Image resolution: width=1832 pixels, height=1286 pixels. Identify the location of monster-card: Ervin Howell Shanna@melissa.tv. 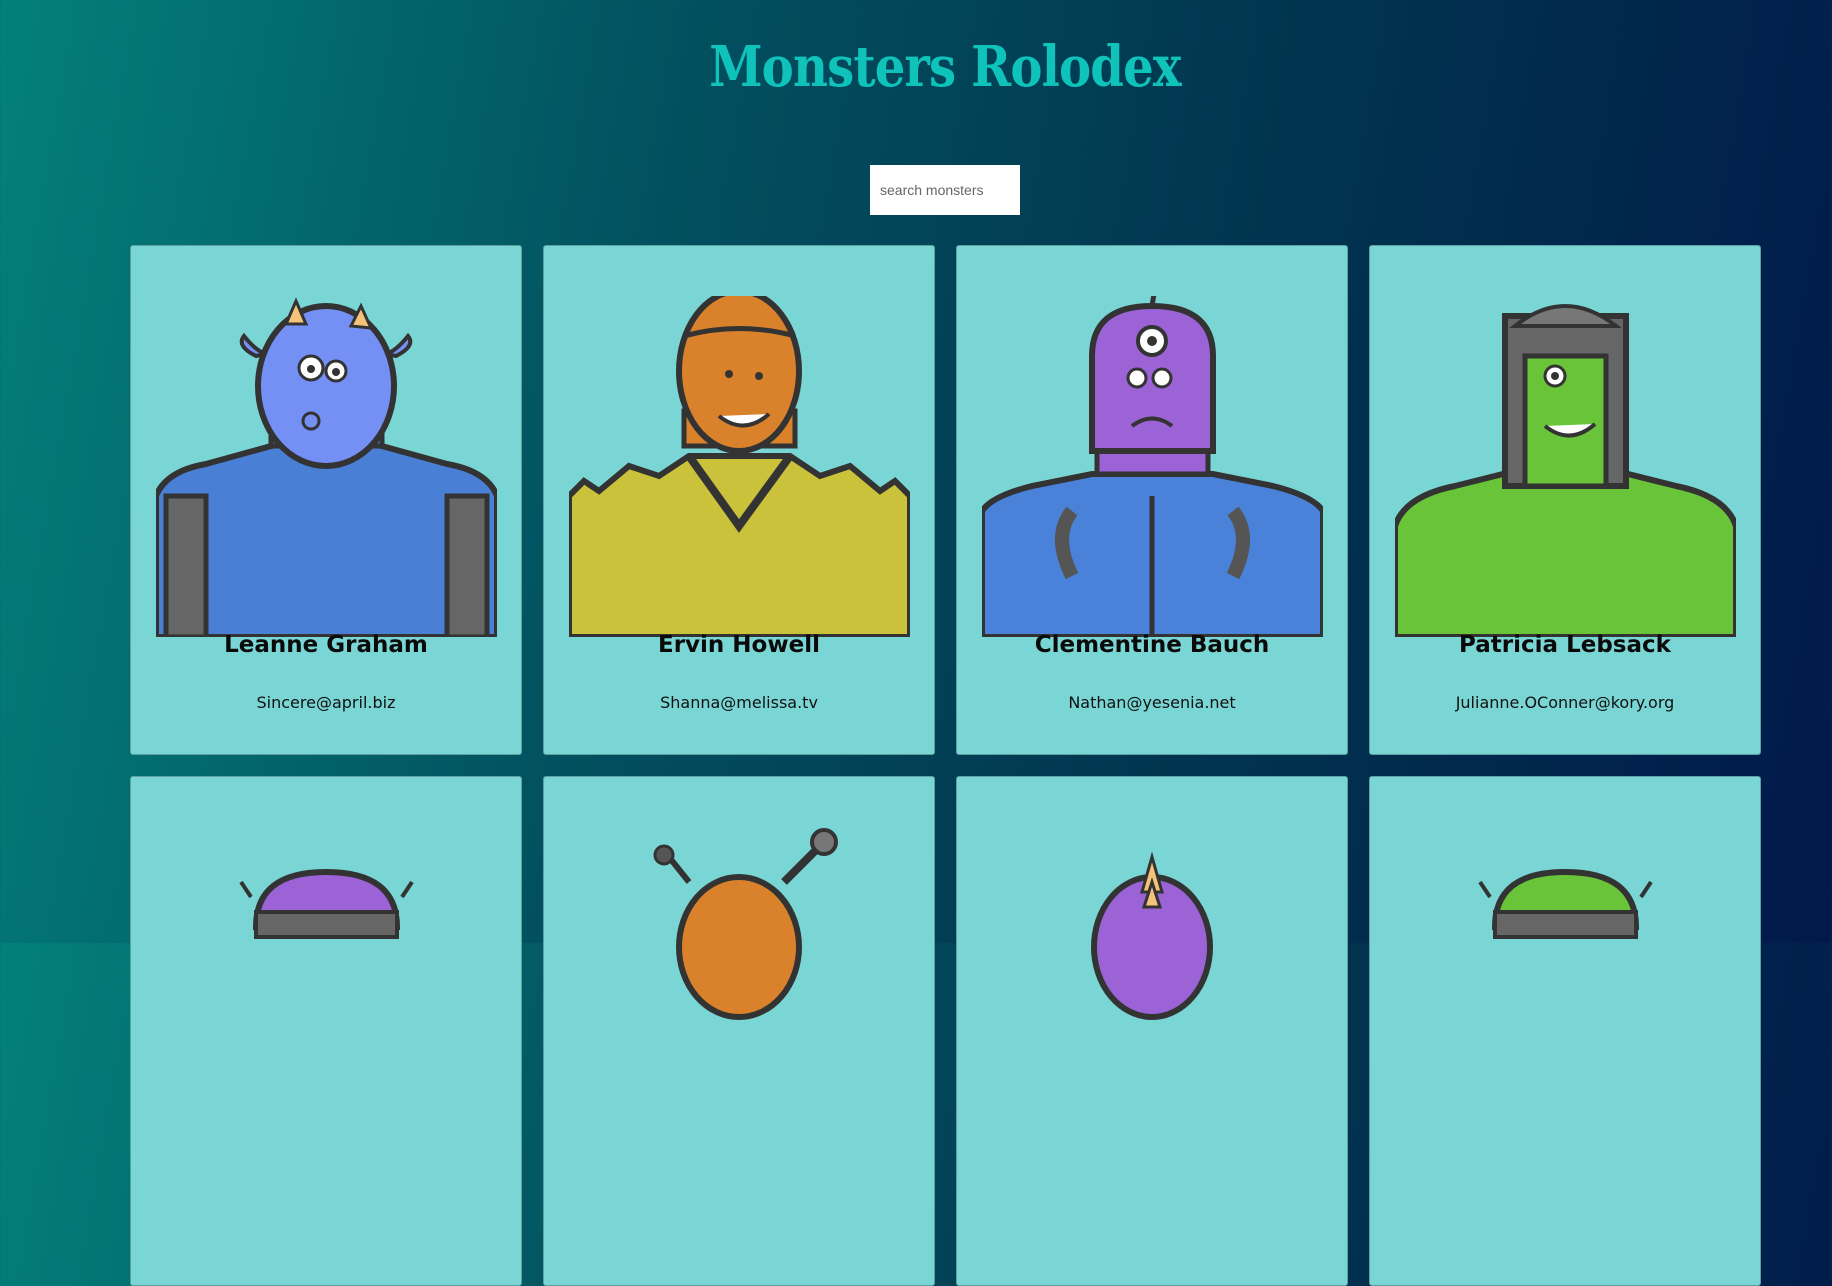
(739, 500).